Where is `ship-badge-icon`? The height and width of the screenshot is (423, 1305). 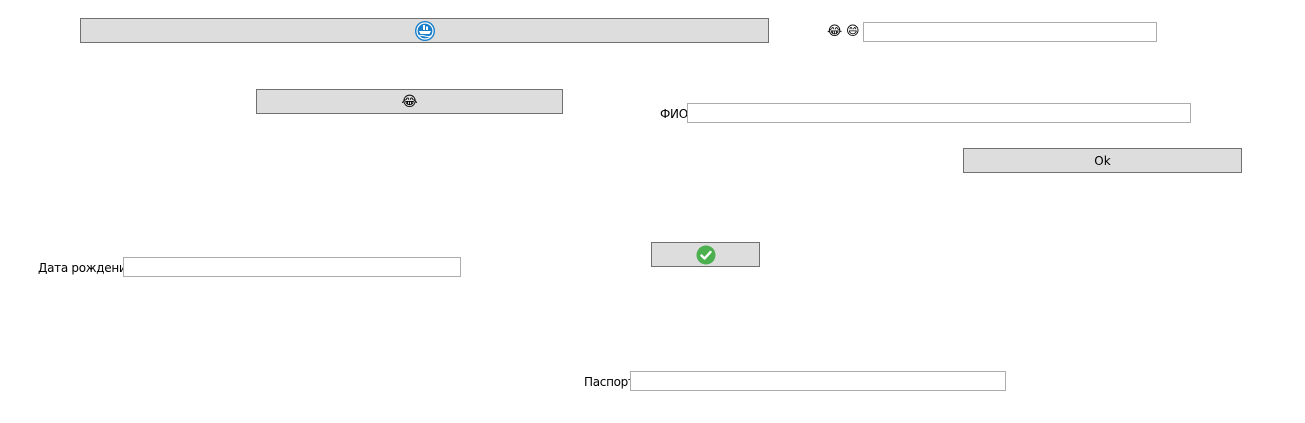
ship-badge-icon is located at coordinates (424, 30).